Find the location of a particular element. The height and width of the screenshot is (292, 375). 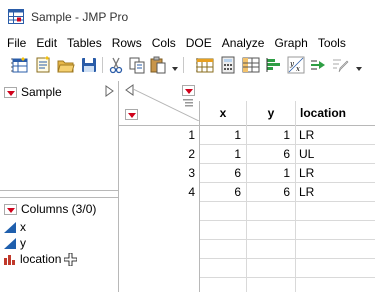

pen-icon is located at coordinates (340, 65).